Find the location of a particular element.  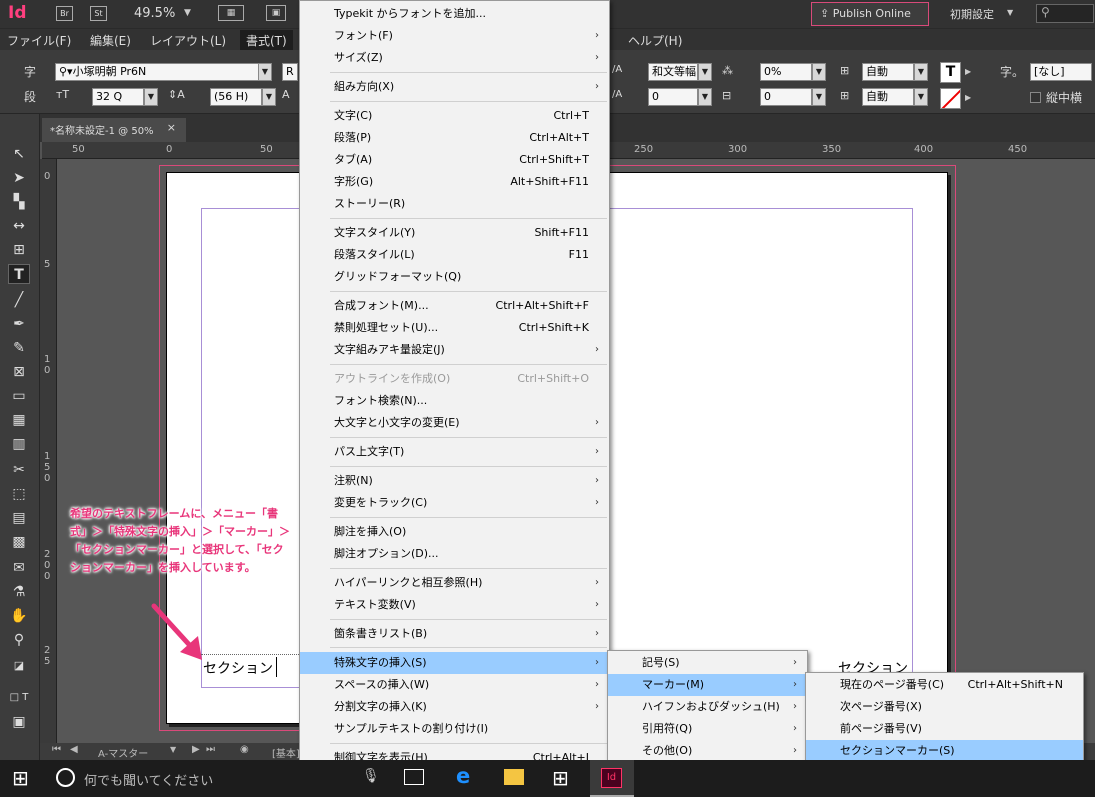

menu-item: スペースの挿入(W) › is located at coordinates (454, 685).